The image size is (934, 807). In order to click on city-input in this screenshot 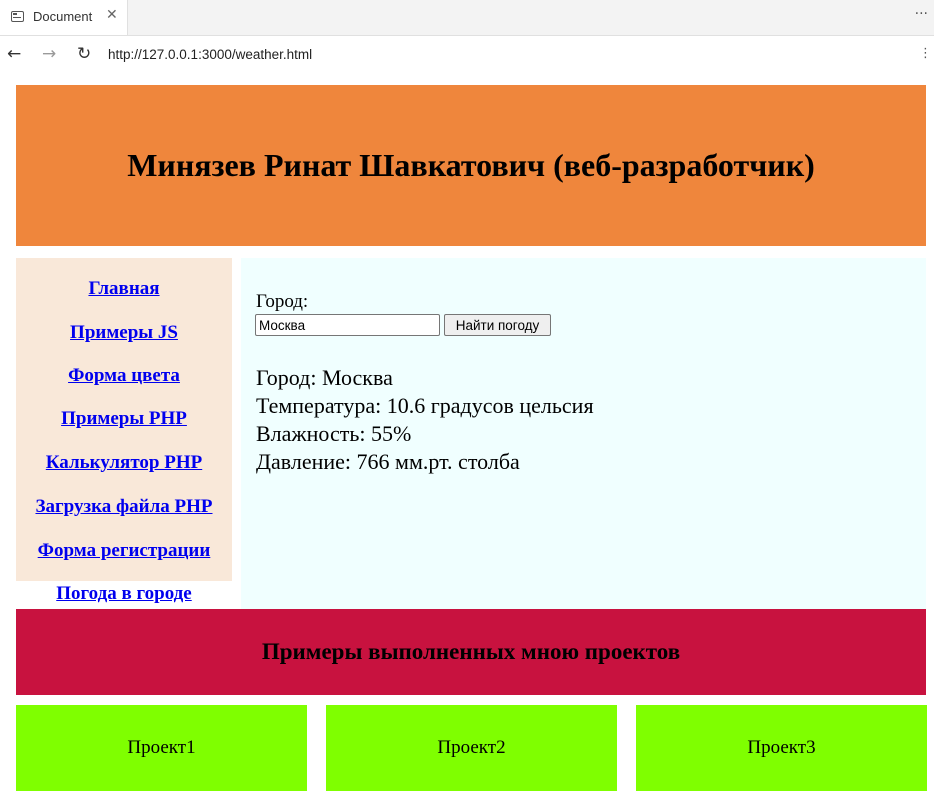, I will do `click(347, 325)`.